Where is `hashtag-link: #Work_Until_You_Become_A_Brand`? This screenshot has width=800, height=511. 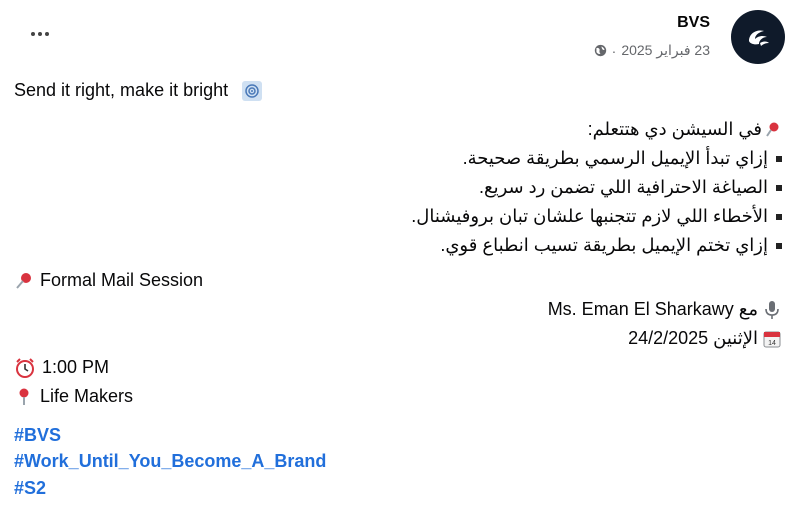
hashtag-link: #Work_Until_You_Become_A_Brand is located at coordinates (170, 461).